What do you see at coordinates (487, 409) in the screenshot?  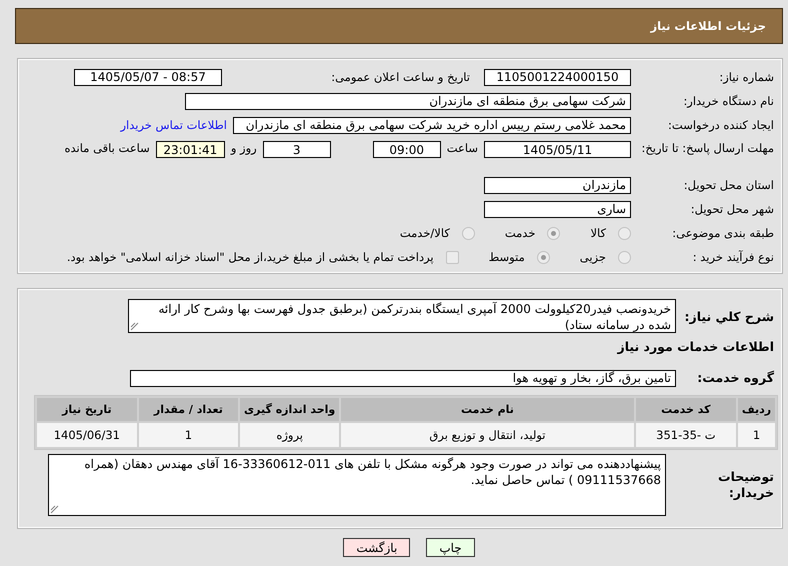 I see `column-header: نام خدمت` at bounding box center [487, 409].